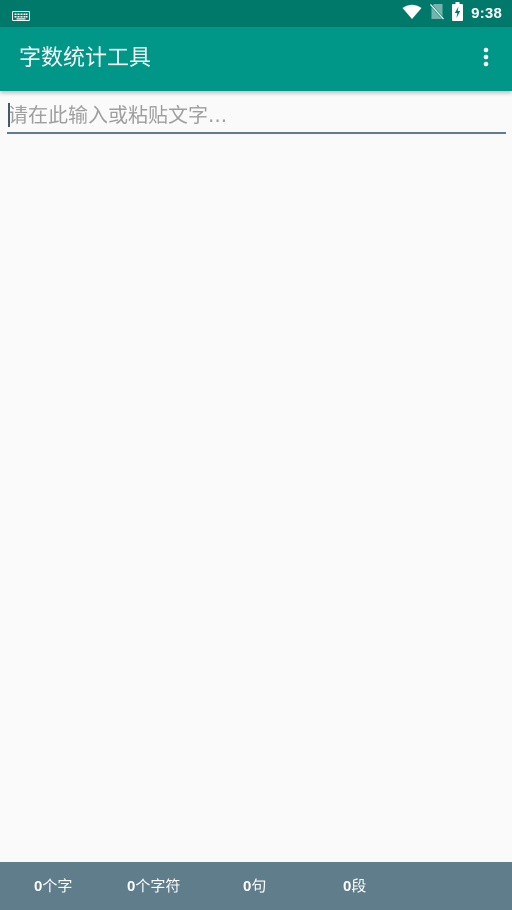 Image resolution: width=512 pixels, height=910 pixels. I want to click on text-input-container, so click(256, 116).